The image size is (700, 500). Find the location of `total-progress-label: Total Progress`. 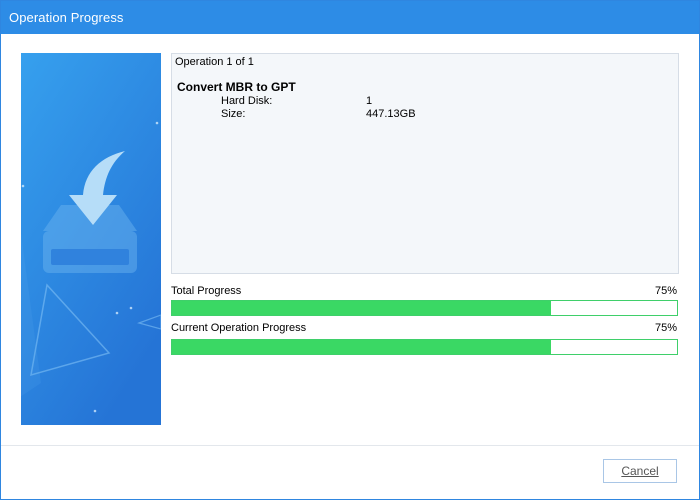

total-progress-label: Total Progress is located at coordinates (206, 291).